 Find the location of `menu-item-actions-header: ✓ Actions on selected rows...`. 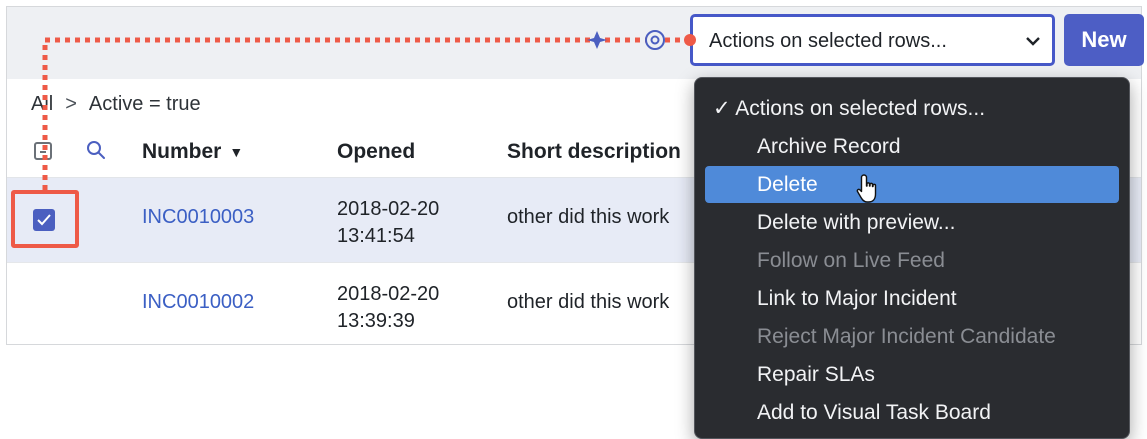

menu-item-actions-header: ✓ Actions on selected rows... is located at coordinates (912, 108).